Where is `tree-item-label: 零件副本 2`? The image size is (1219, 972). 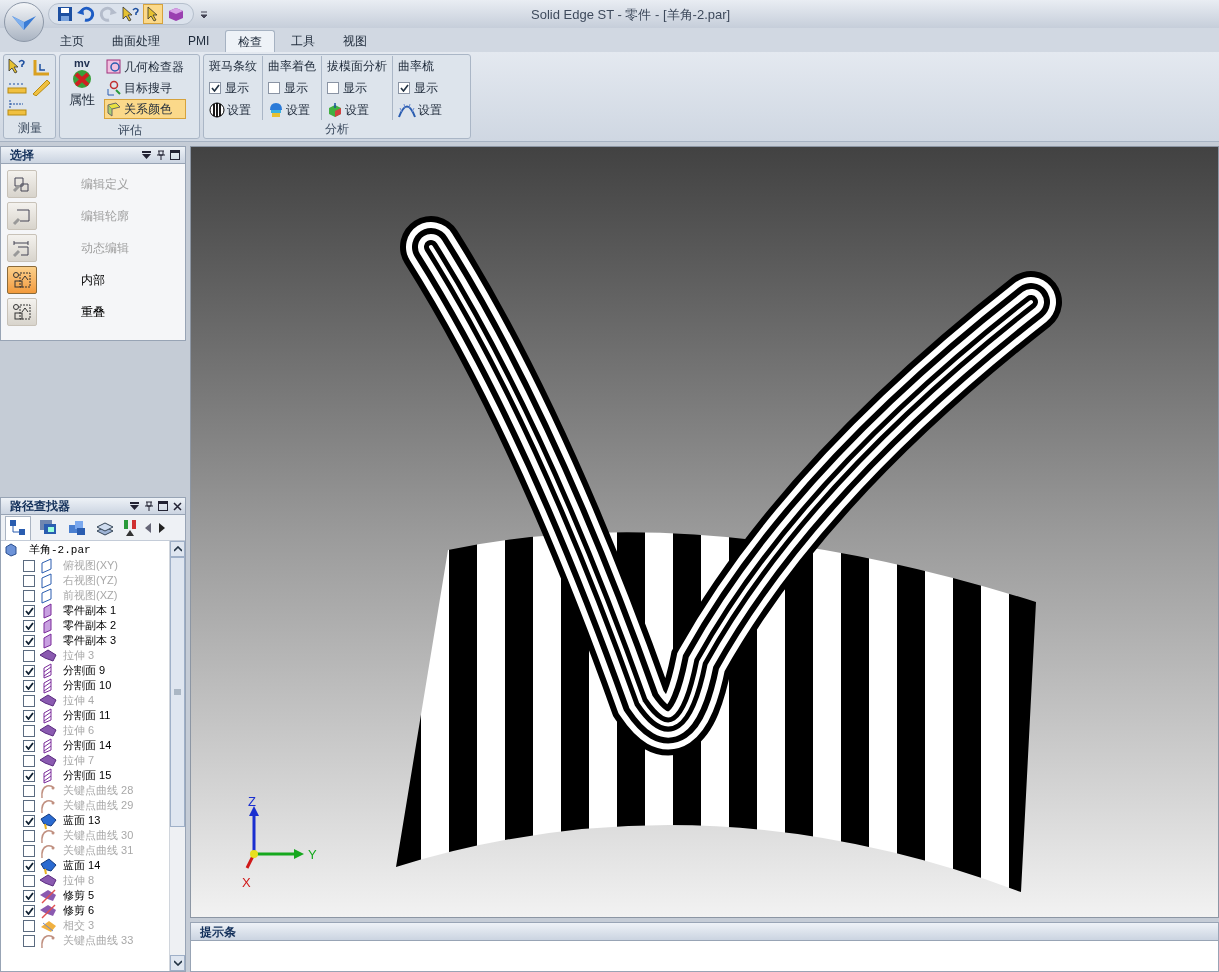
tree-item-label: 零件副本 2 is located at coordinates (90, 625).